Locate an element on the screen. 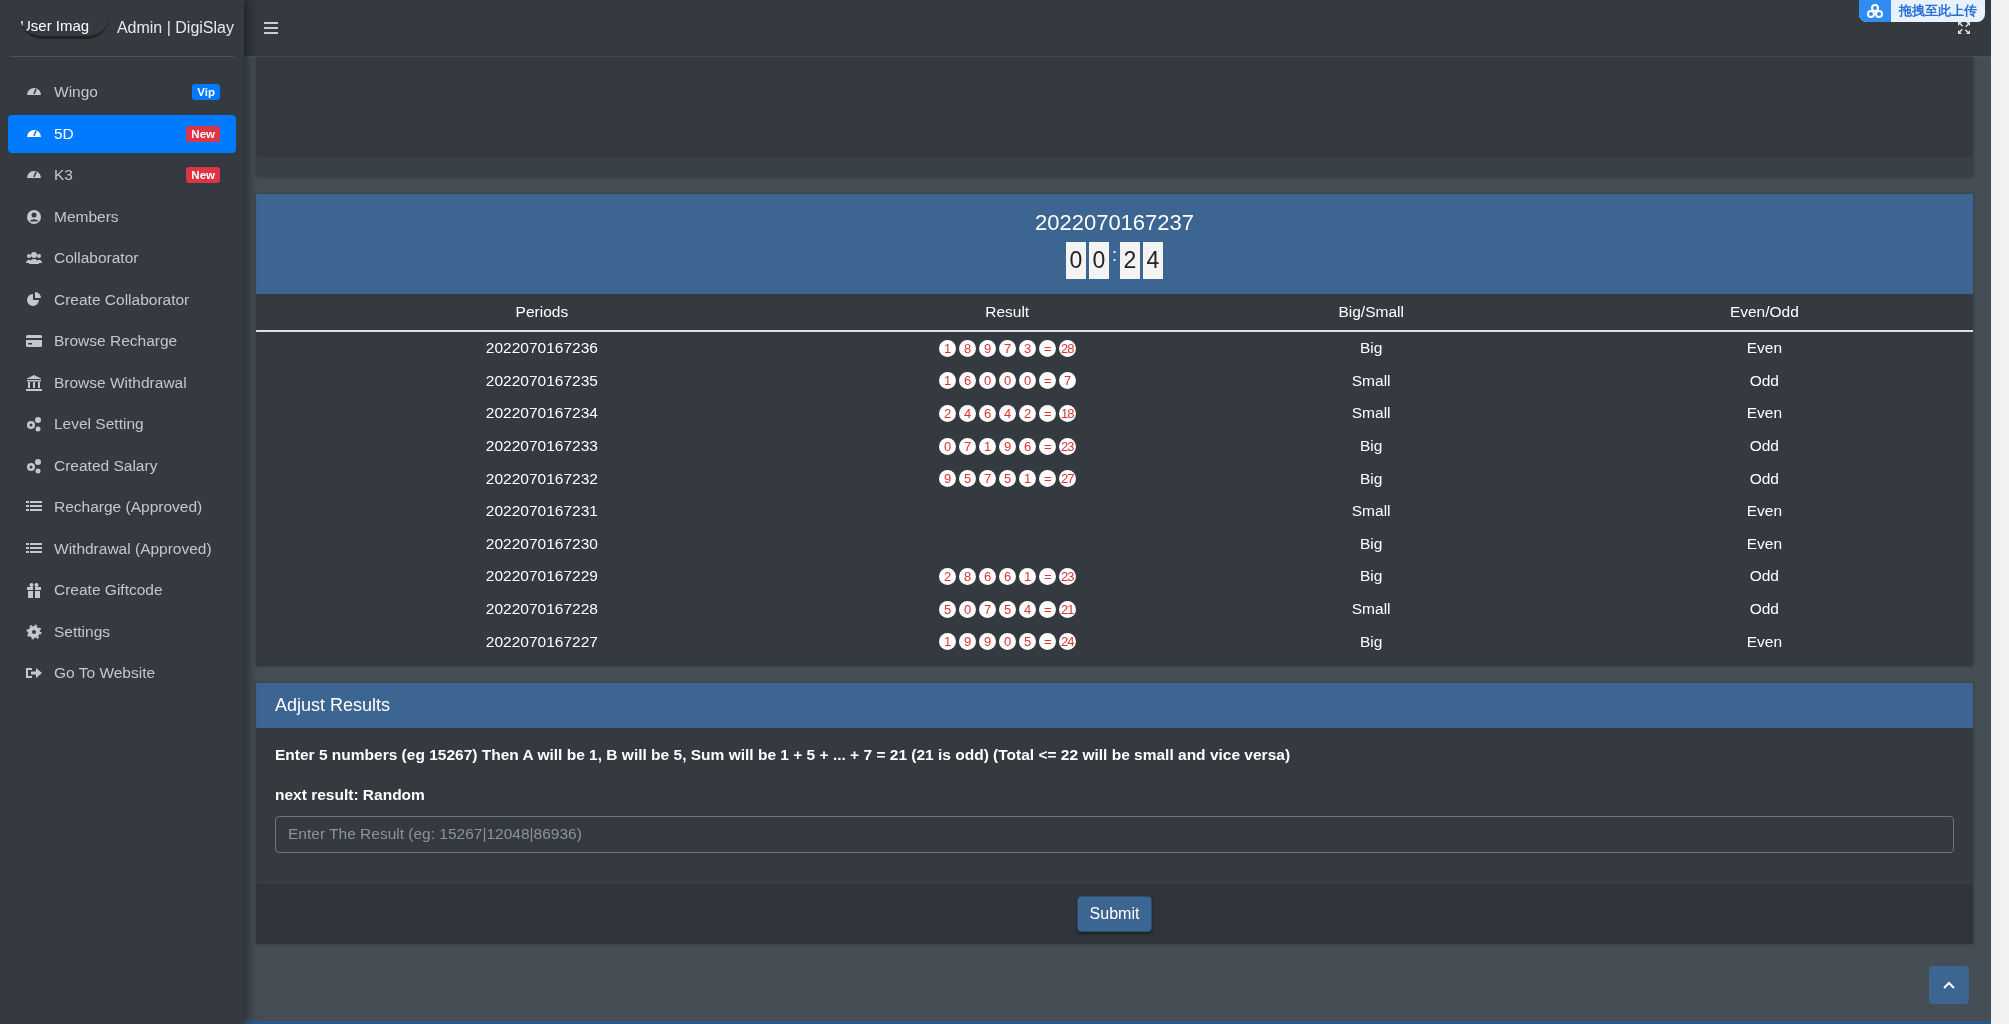 Image resolution: width=2009 pixels, height=1024 pixels. period-cell-text: 2022070167231 is located at coordinates (541, 511).